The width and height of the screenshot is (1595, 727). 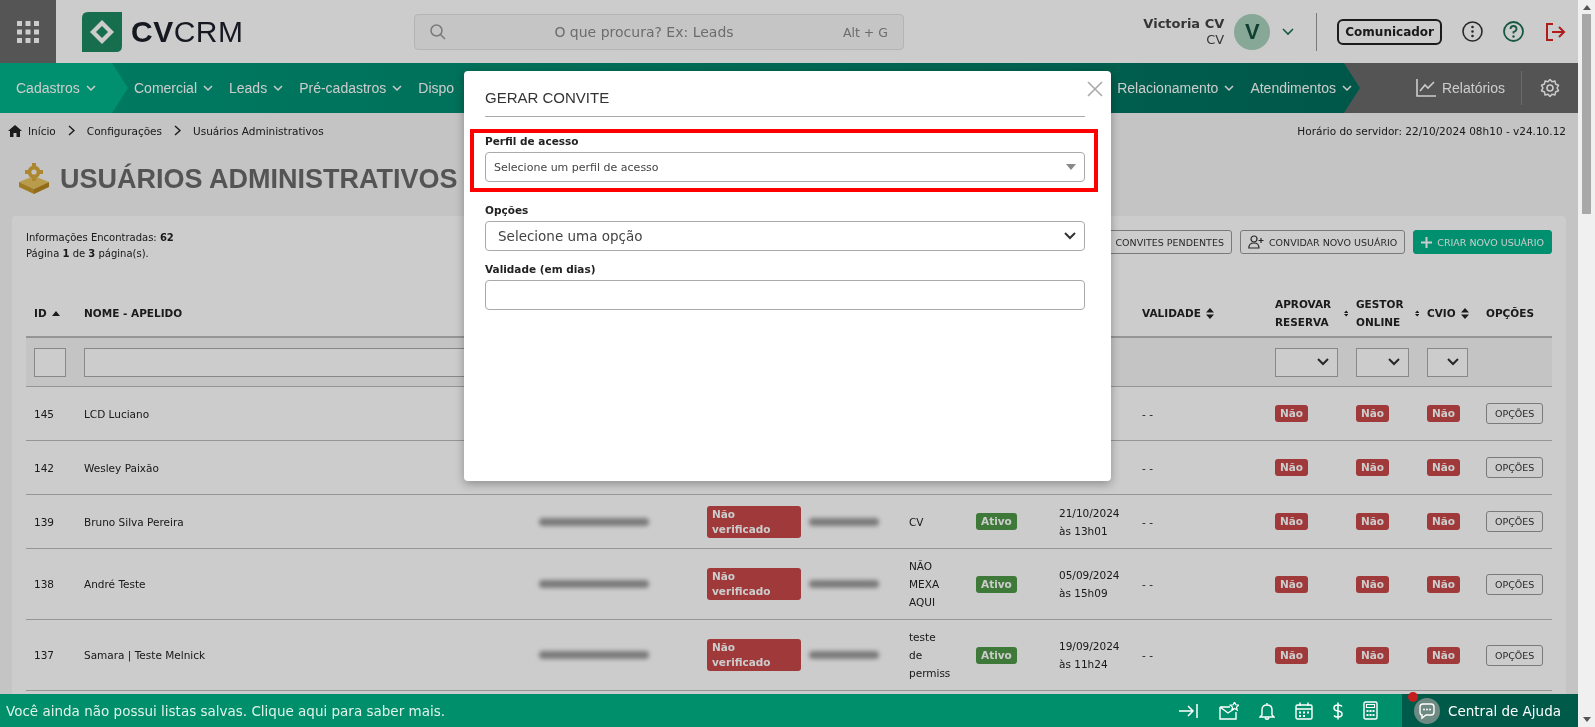 What do you see at coordinates (15, 130) in the screenshot?
I see `home-icon` at bounding box center [15, 130].